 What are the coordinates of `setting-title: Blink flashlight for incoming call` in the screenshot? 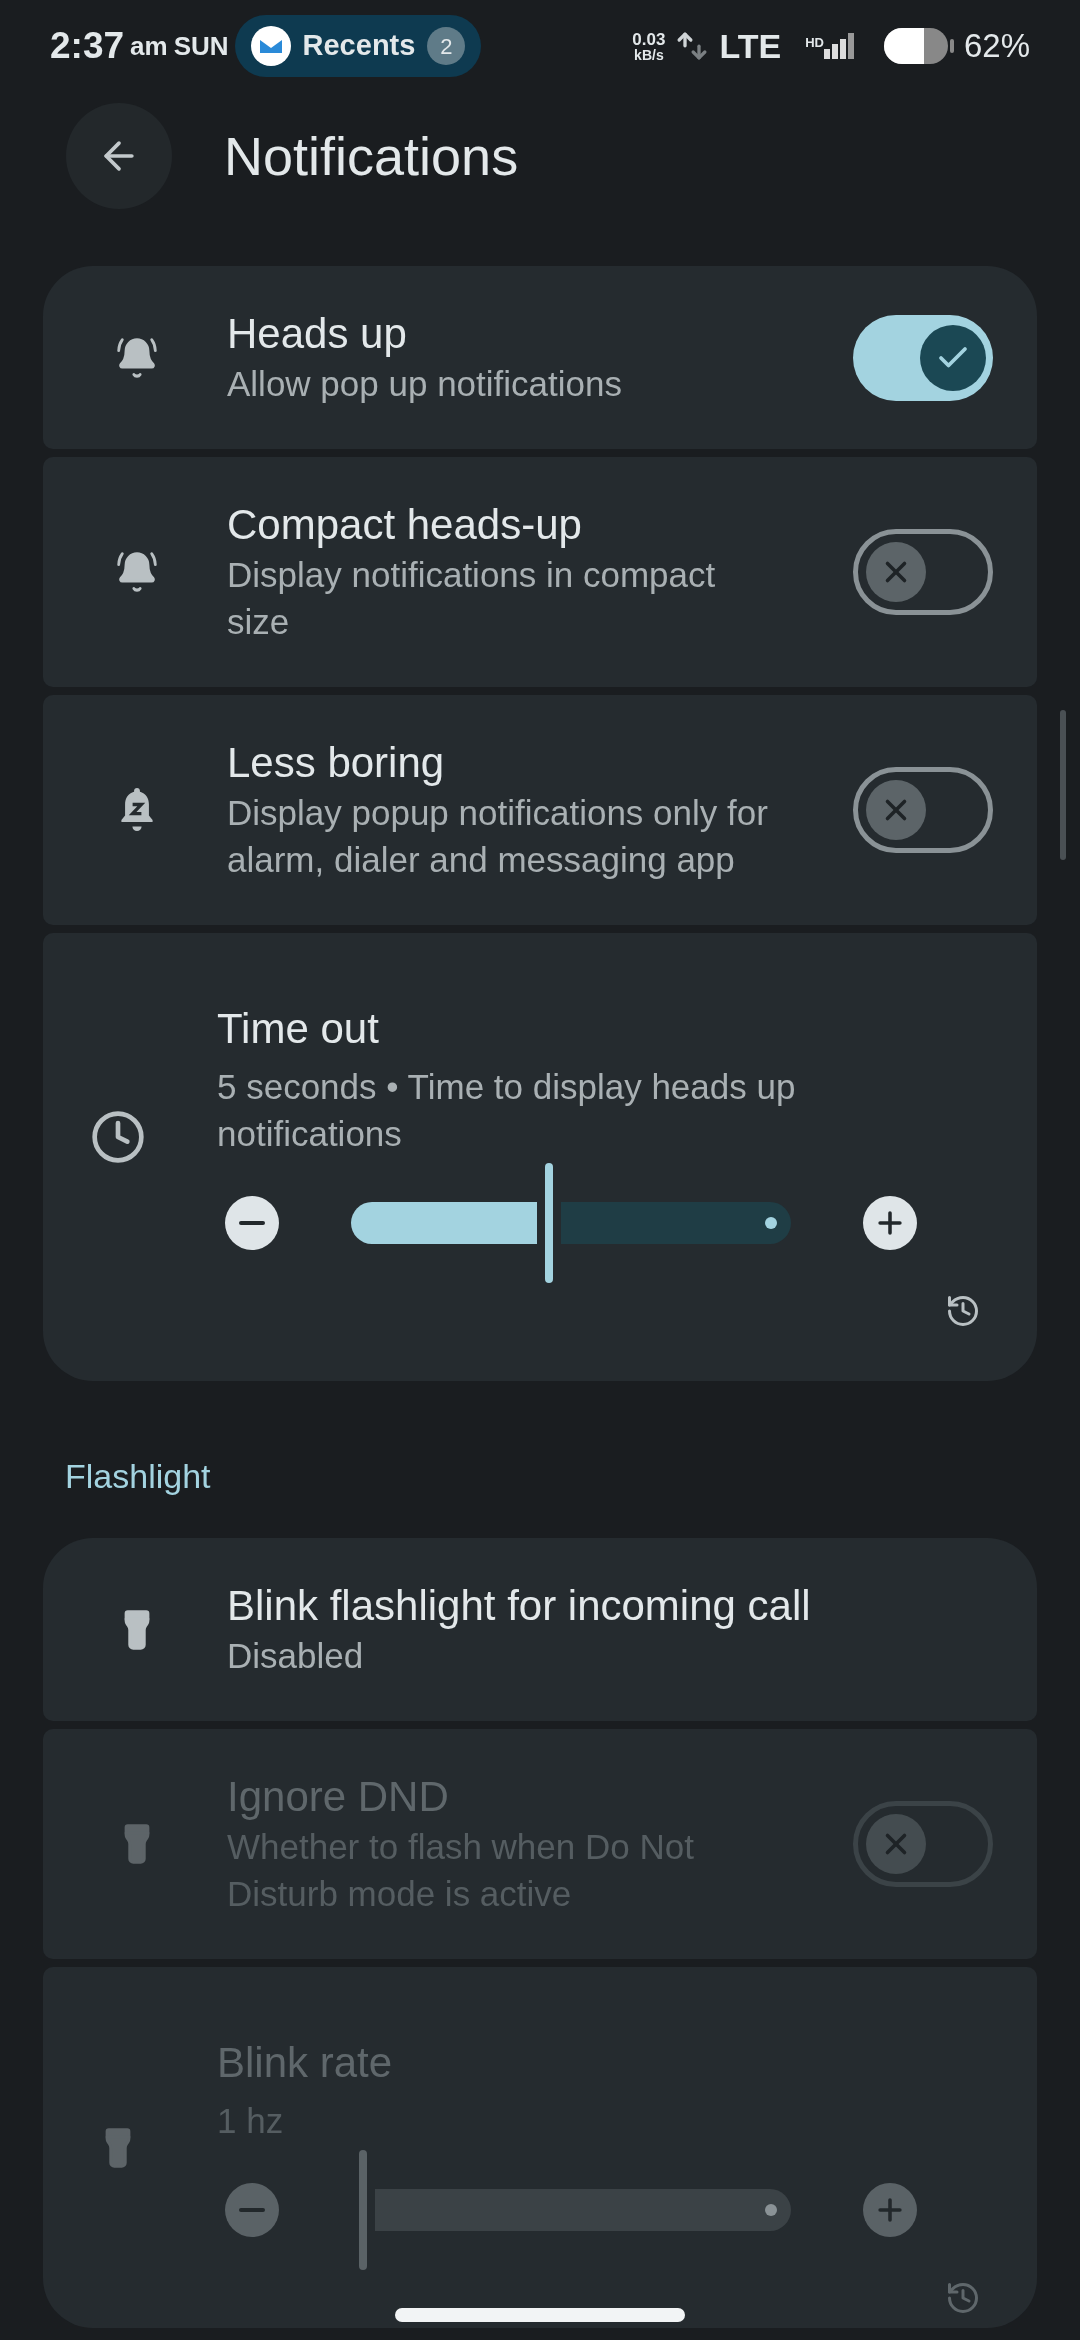 It's located at (519, 1606).